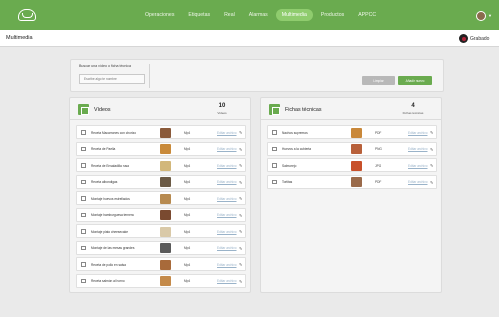 The height and width of the screenshot is (317, 499). Describe the element at coordinates (287, 182) in the screenshot. I see `item-name: Tortitas` at that location.